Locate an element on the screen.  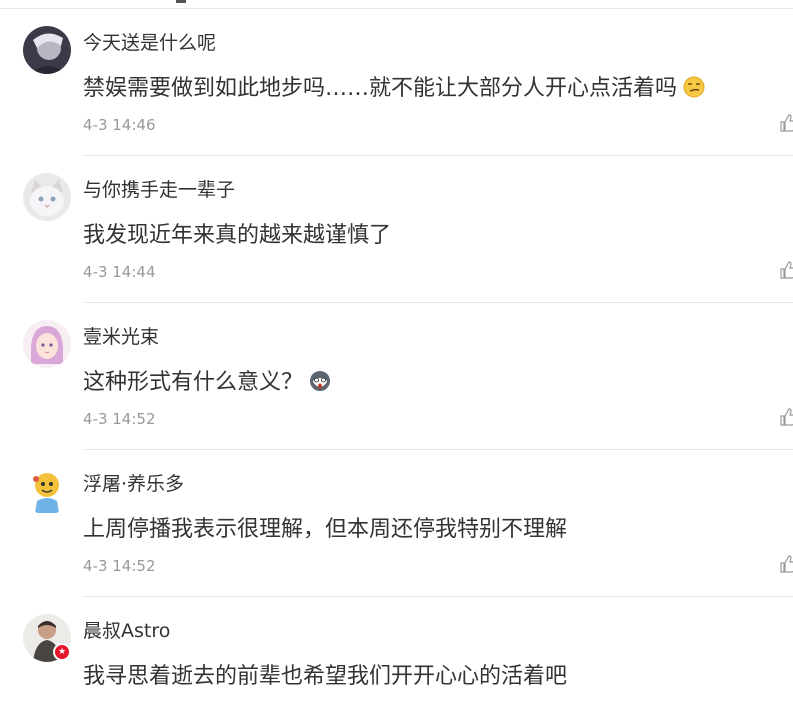
comment-time: 4-3 14:44 is located at coordinates (119, 272).